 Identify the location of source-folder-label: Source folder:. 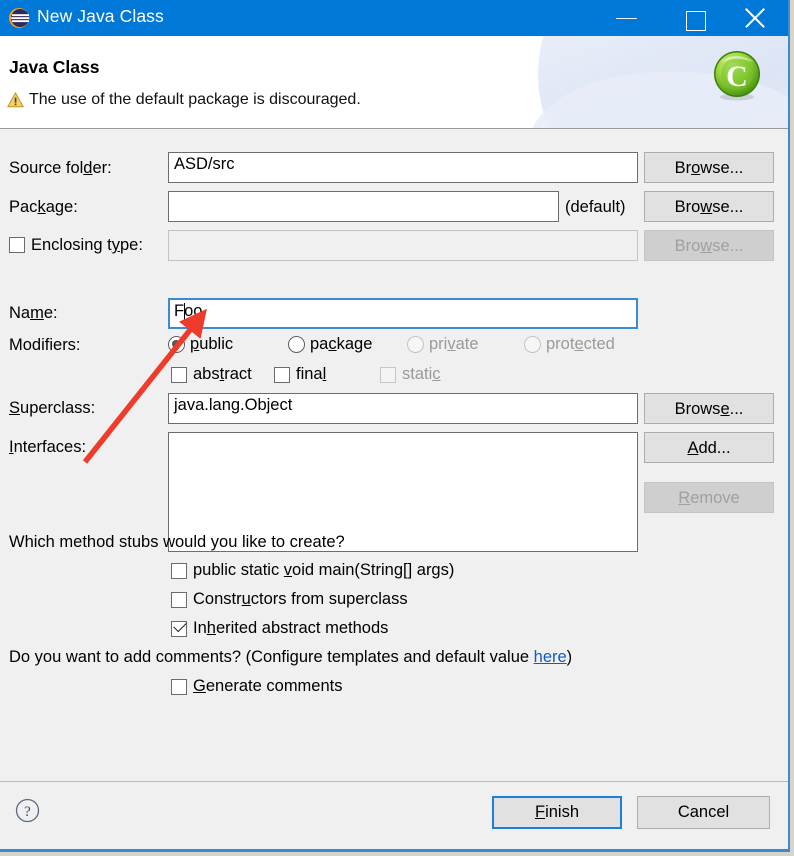
(60, 168).